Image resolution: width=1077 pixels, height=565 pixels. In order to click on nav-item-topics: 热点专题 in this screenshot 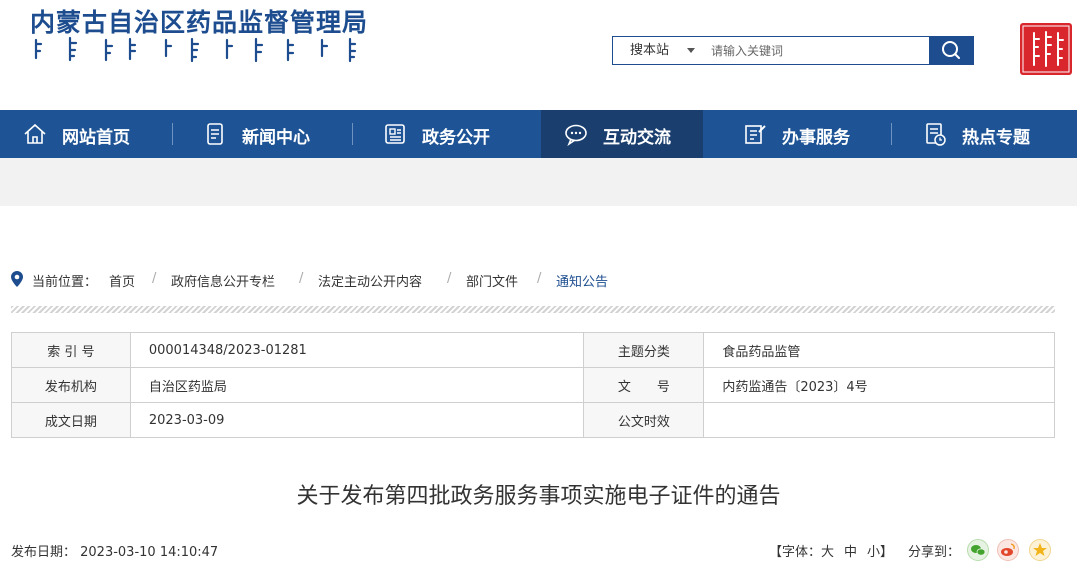, I will do `click(988, 134)`.